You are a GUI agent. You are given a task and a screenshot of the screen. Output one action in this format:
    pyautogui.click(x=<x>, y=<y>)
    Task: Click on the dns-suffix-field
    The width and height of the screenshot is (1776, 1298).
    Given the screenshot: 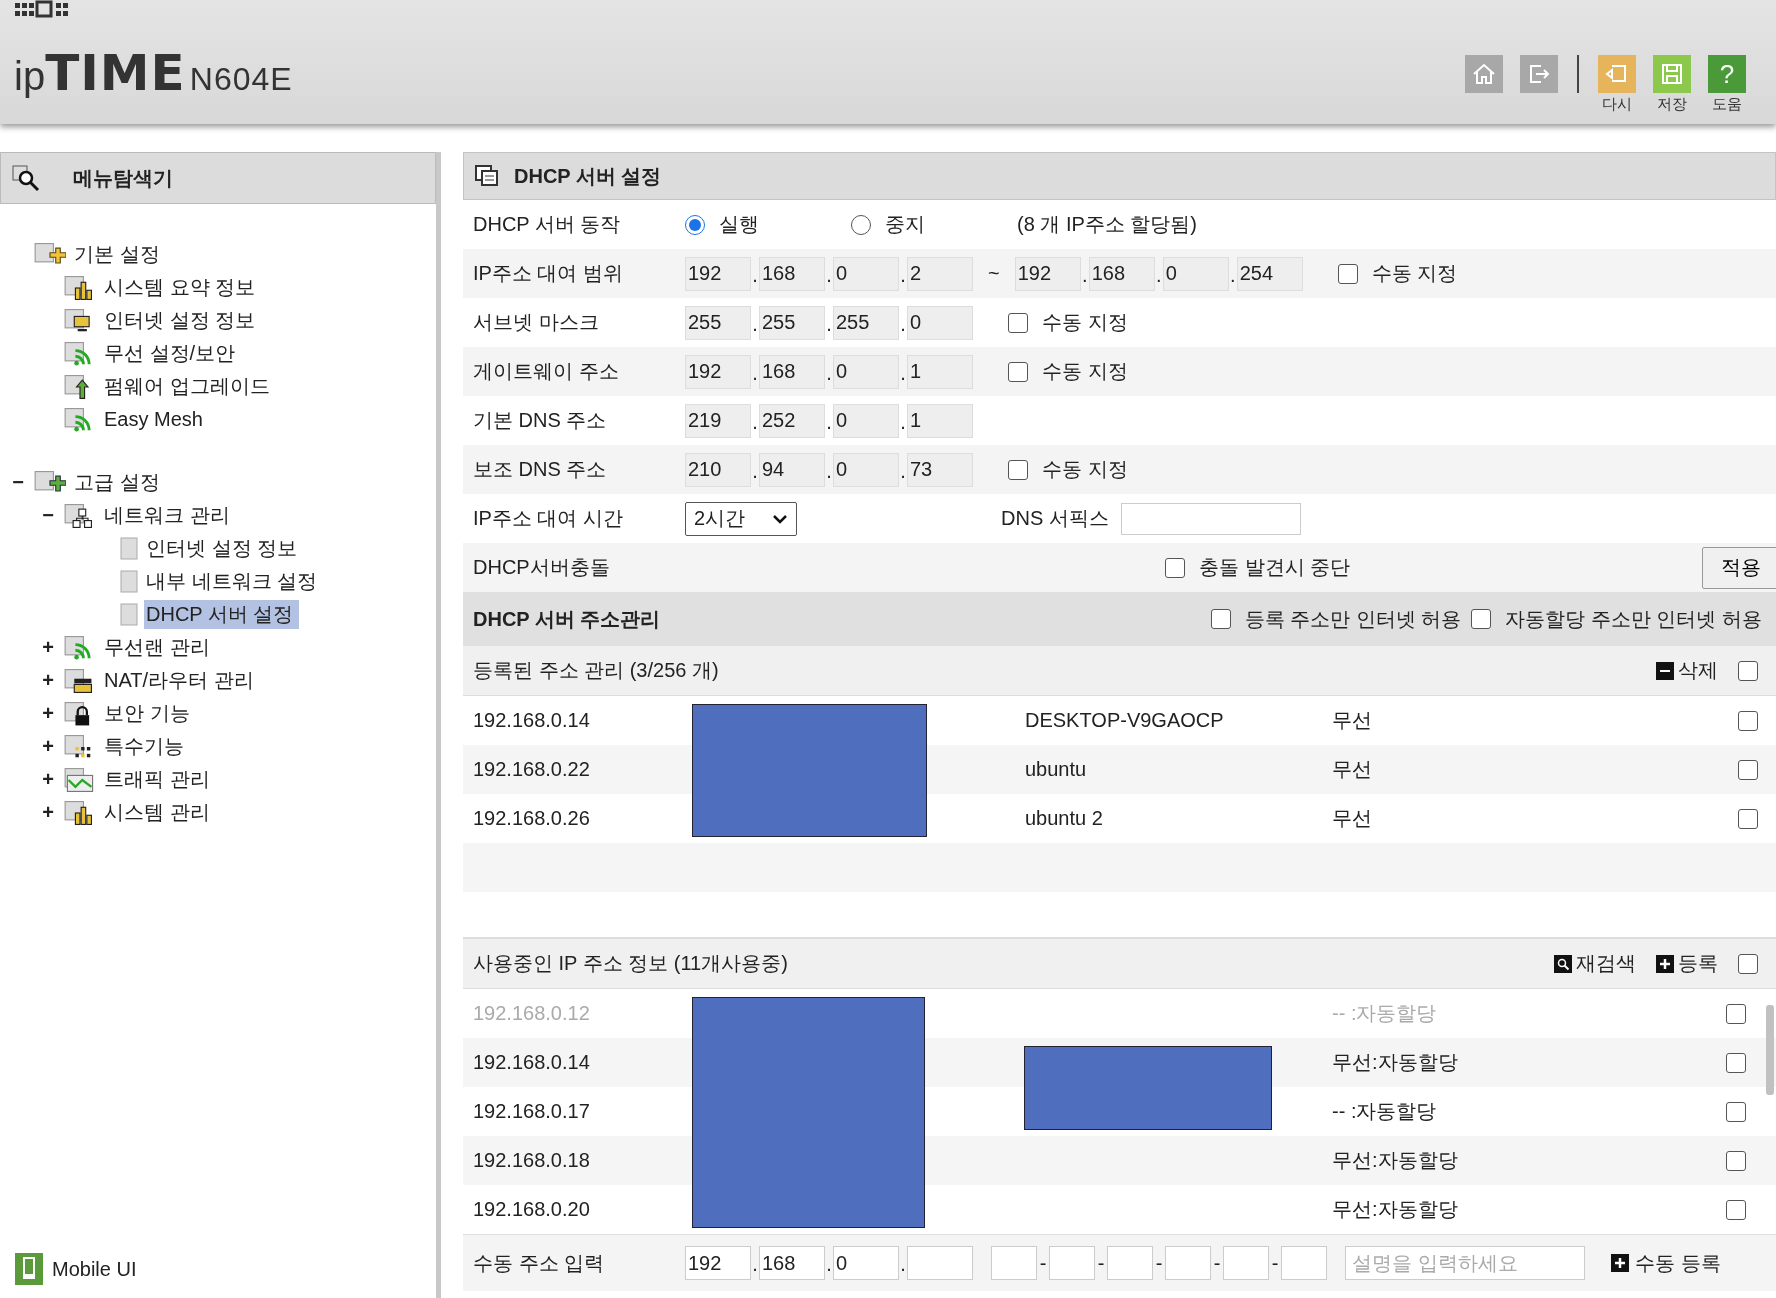 What is the action you would take?
    pyautogui.click(x=1210, y=518)
    